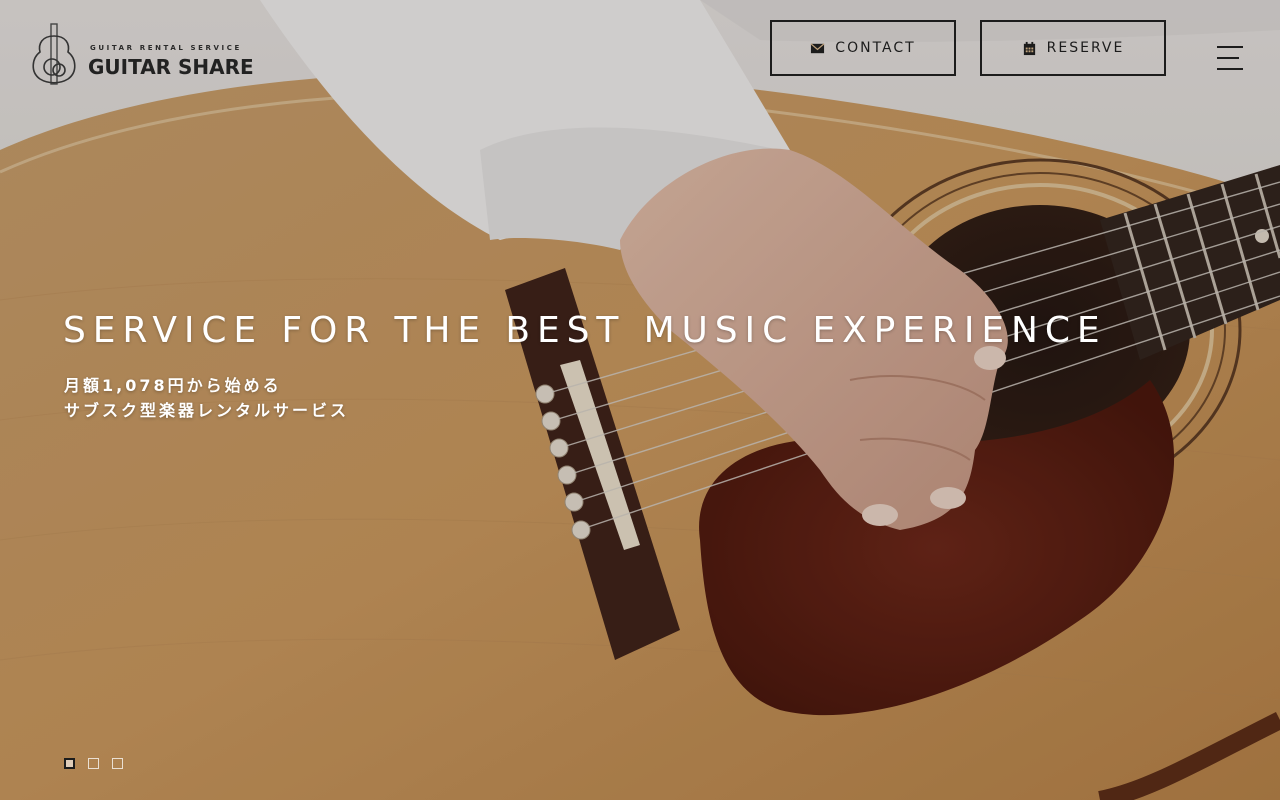  Describe the element at coordinates (585, 330) in the screenshot. I see `hero-headline: SERVICE FOR THE BEST MUSIC EXPERIENCE` at that location.